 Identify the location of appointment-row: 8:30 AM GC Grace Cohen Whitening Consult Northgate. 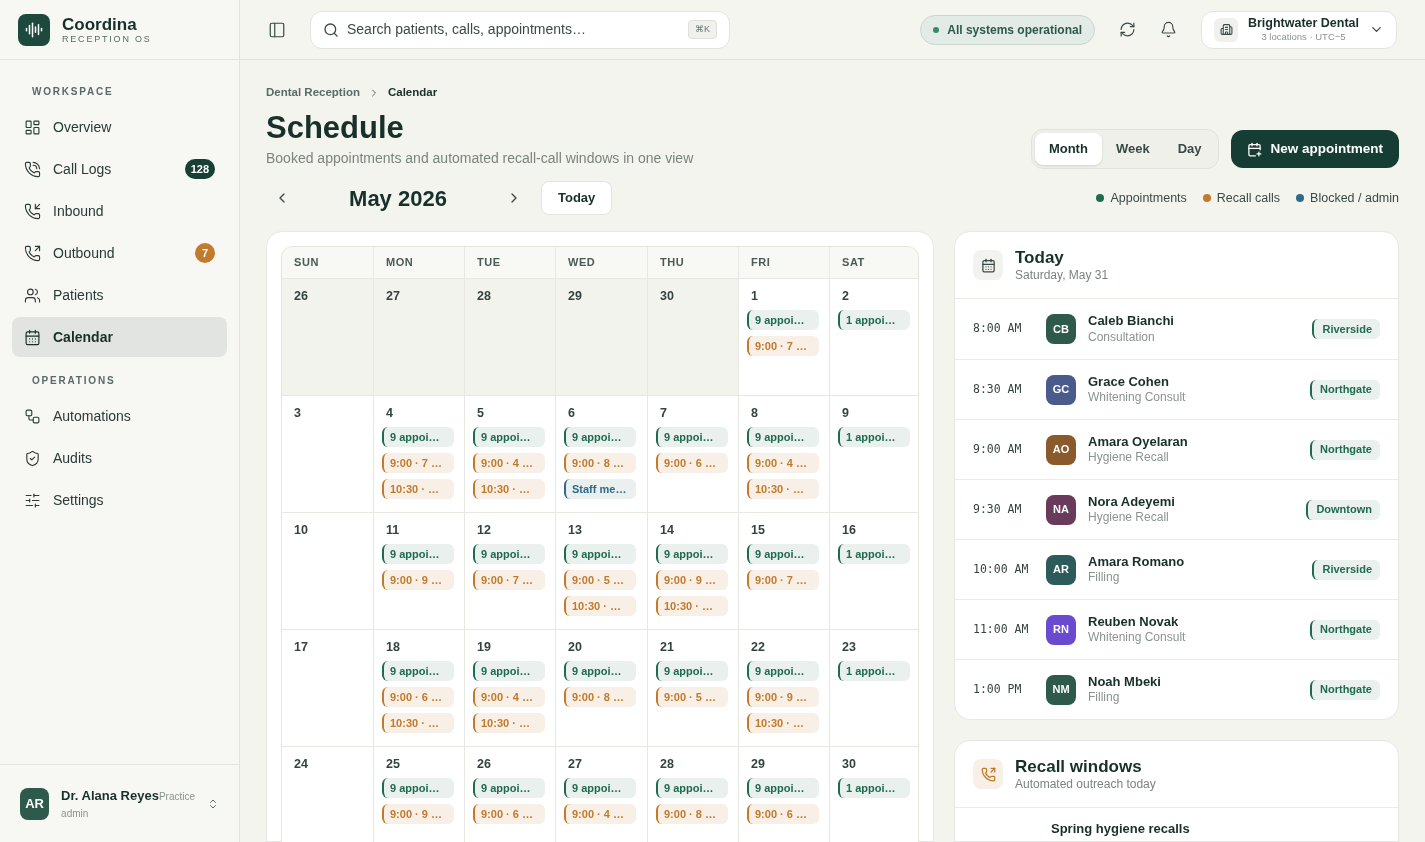
(1176, 389).